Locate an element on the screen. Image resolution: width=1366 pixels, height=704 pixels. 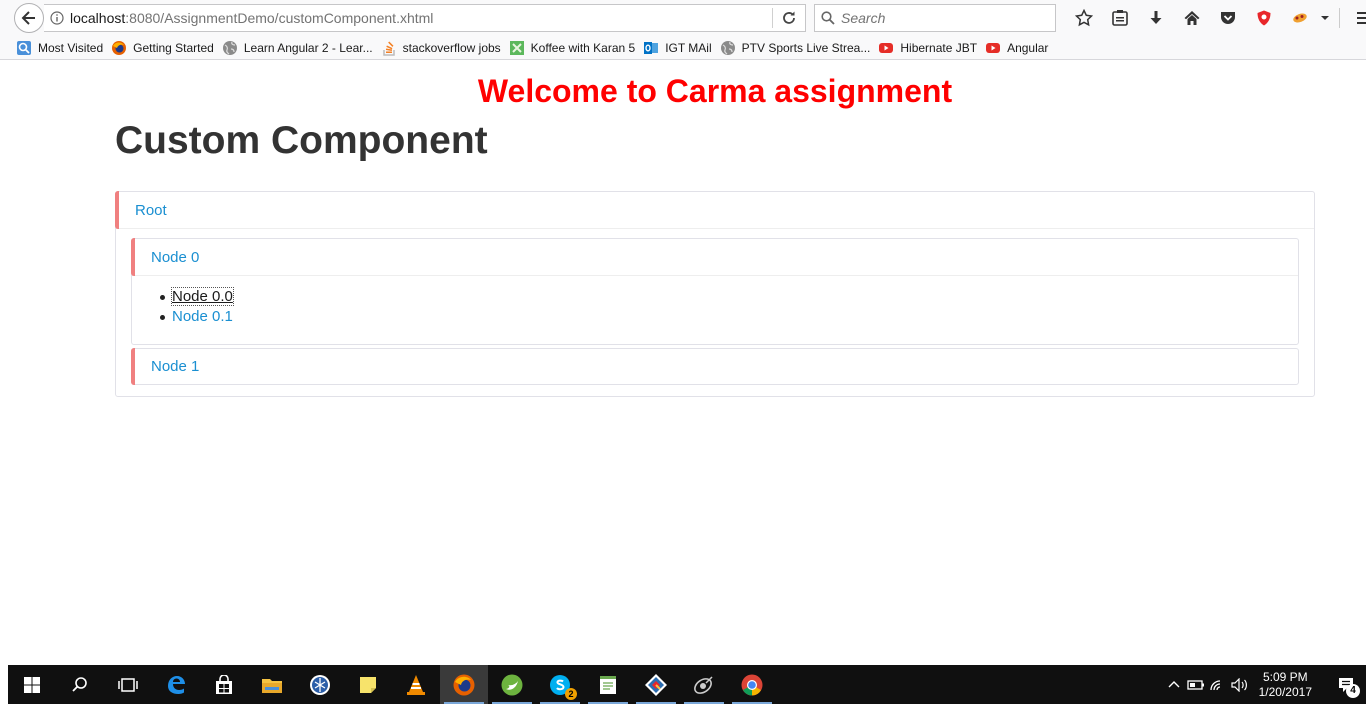
bookmark-hibernate-jbt: Hibernate JBT is located at coordinates (927, 48).